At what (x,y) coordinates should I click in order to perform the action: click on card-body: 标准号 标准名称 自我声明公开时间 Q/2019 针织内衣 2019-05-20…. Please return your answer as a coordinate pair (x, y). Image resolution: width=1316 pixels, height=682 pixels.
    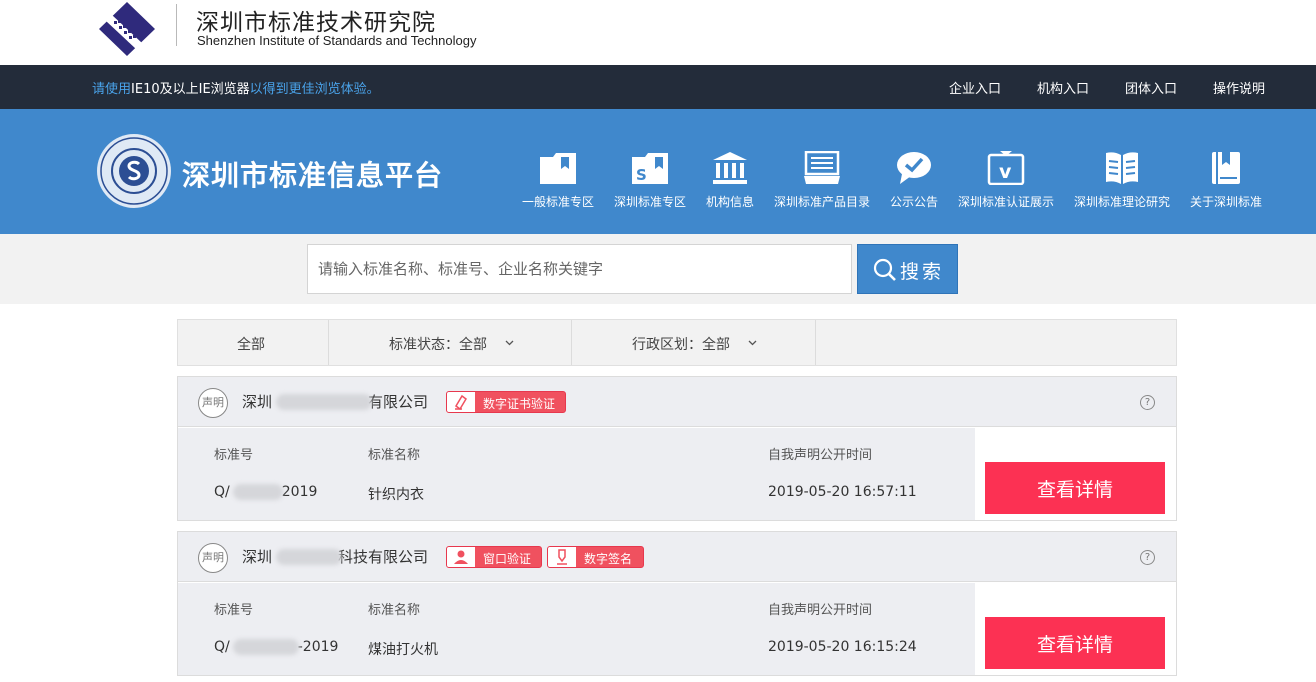
    Looking at the image, I should click on (576, 474).